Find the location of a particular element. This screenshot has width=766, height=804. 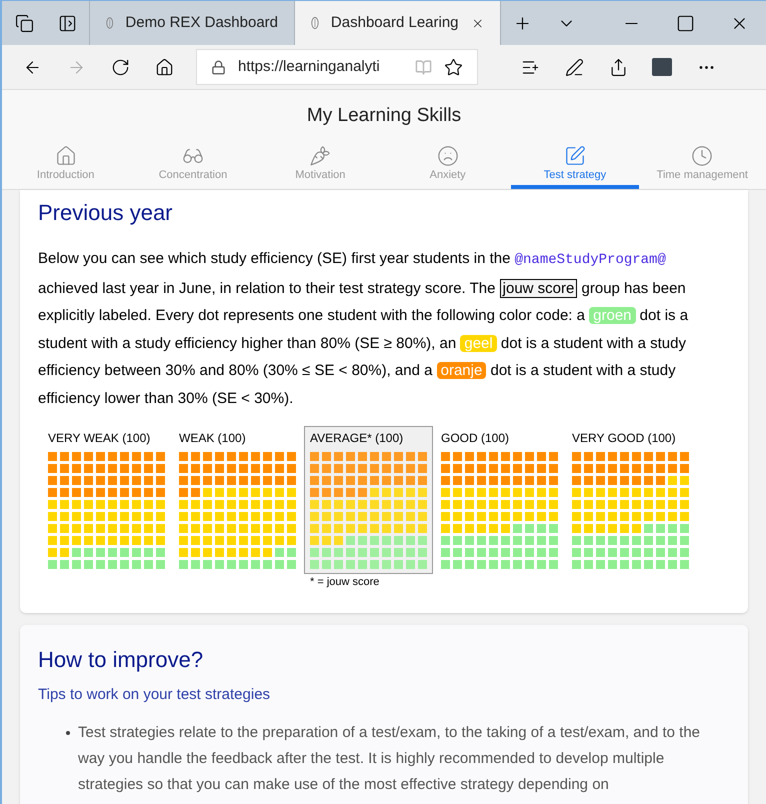

color-tag: oranje is located at coordinates (461, 370).